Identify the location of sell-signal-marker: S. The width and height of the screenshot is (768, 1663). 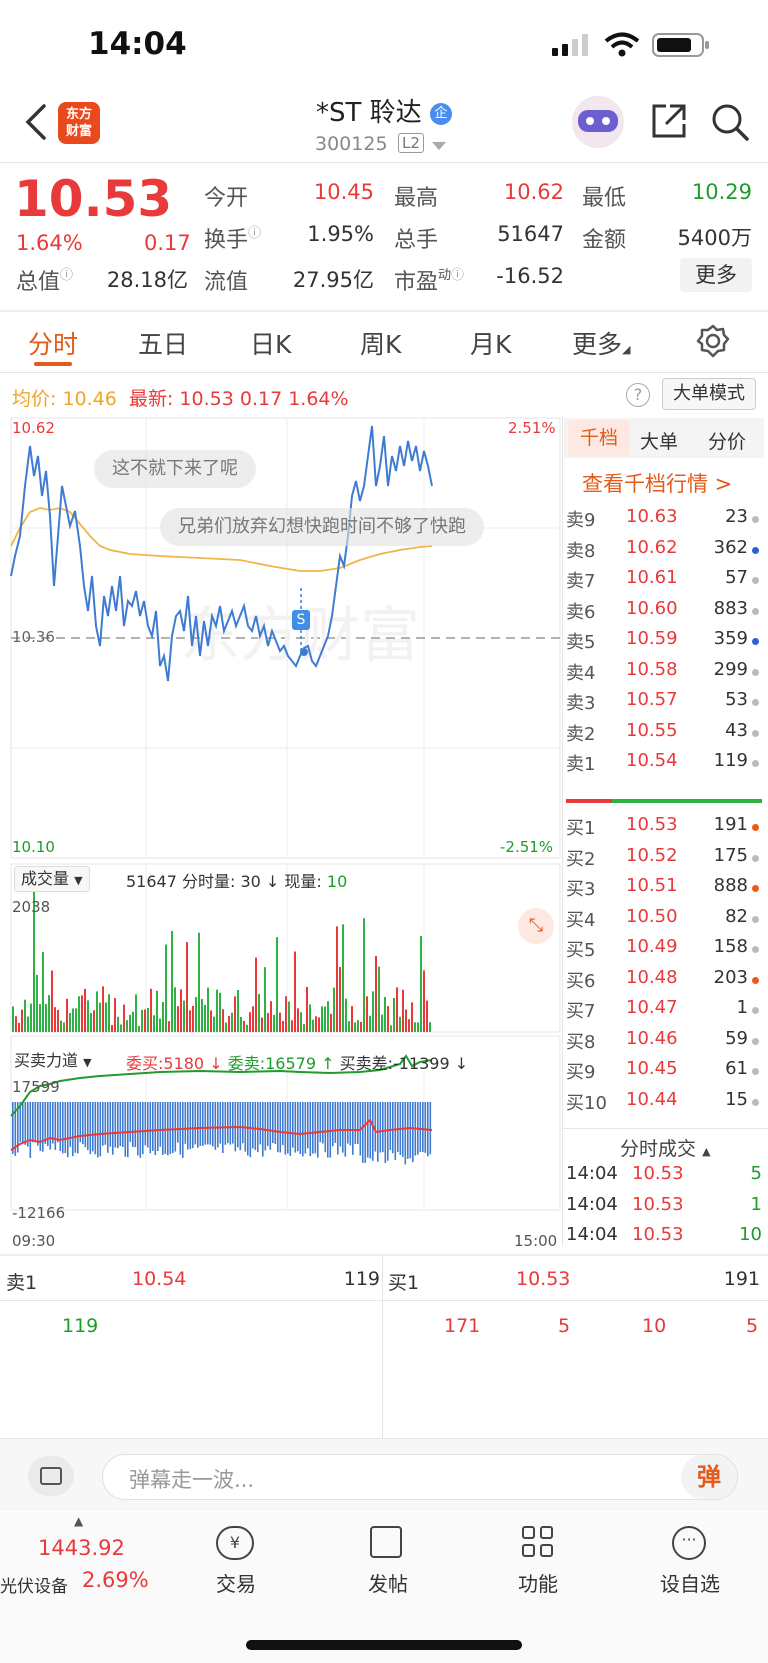
(301, 620).